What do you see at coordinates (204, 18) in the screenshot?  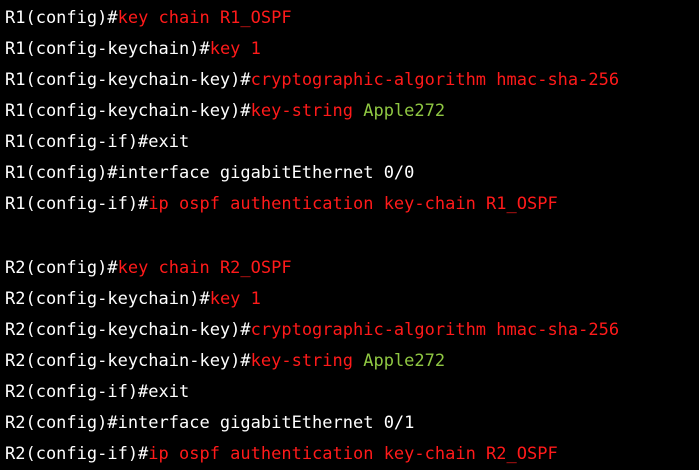 I see `command-text: key chain R1_OSPF` at bounding box center [204, 18].